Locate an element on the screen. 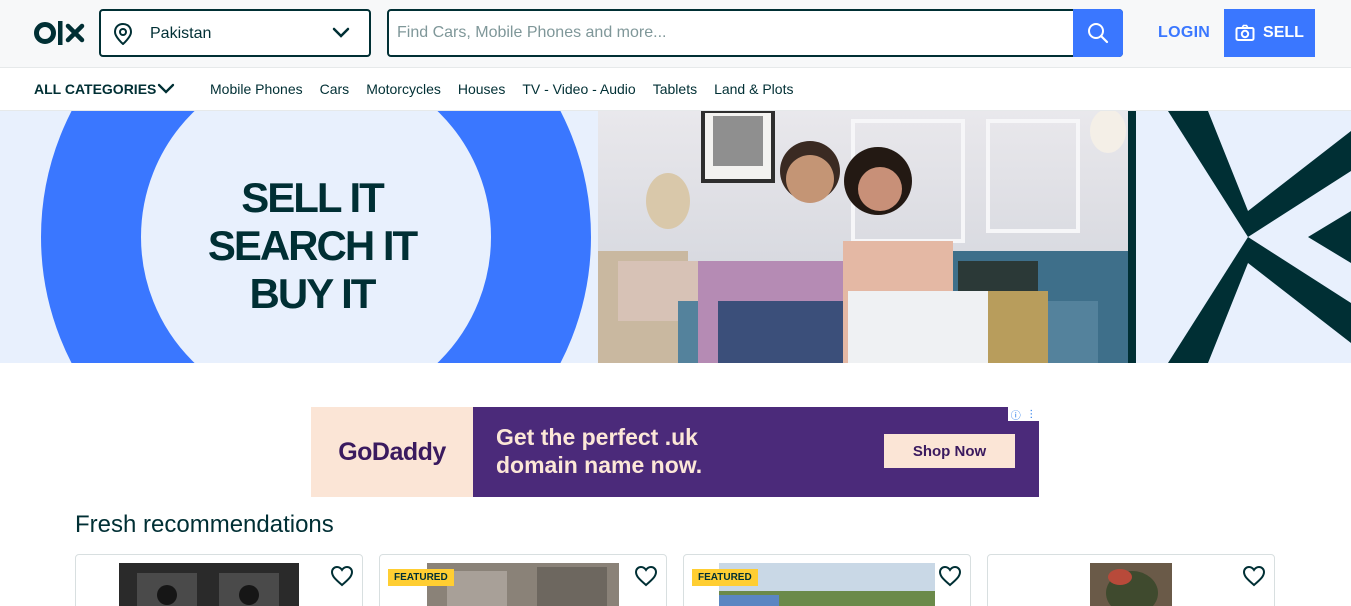 This screenshot has width=1351, height=606. search-icon is located at coordinates (1098, 33).